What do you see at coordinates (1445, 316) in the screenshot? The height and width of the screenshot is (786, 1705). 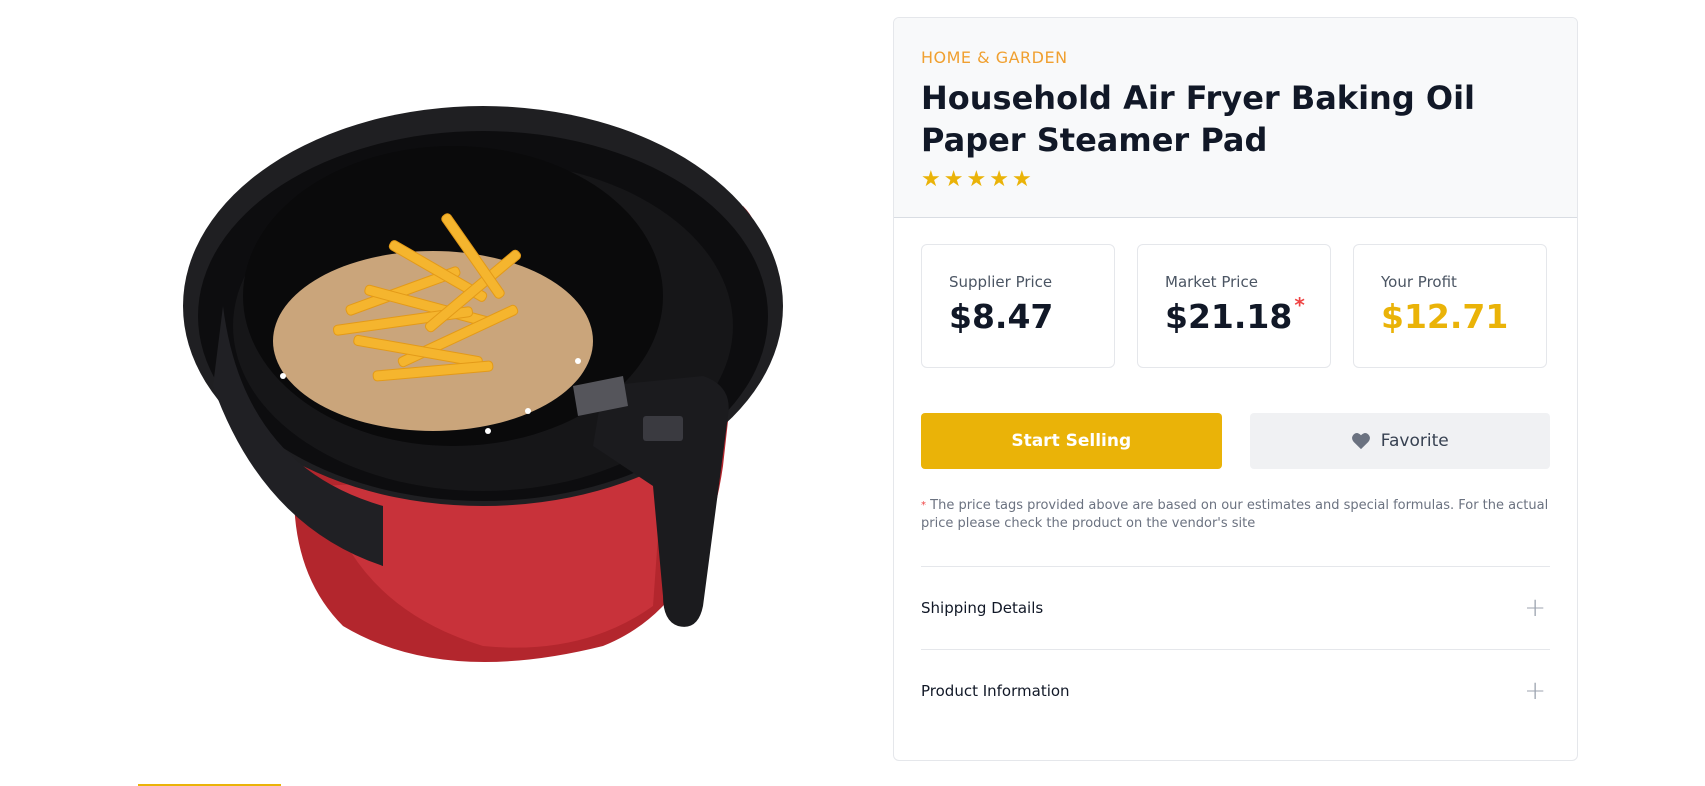 I see `profit-value: $12.71` at bounding box center [1445, 316].